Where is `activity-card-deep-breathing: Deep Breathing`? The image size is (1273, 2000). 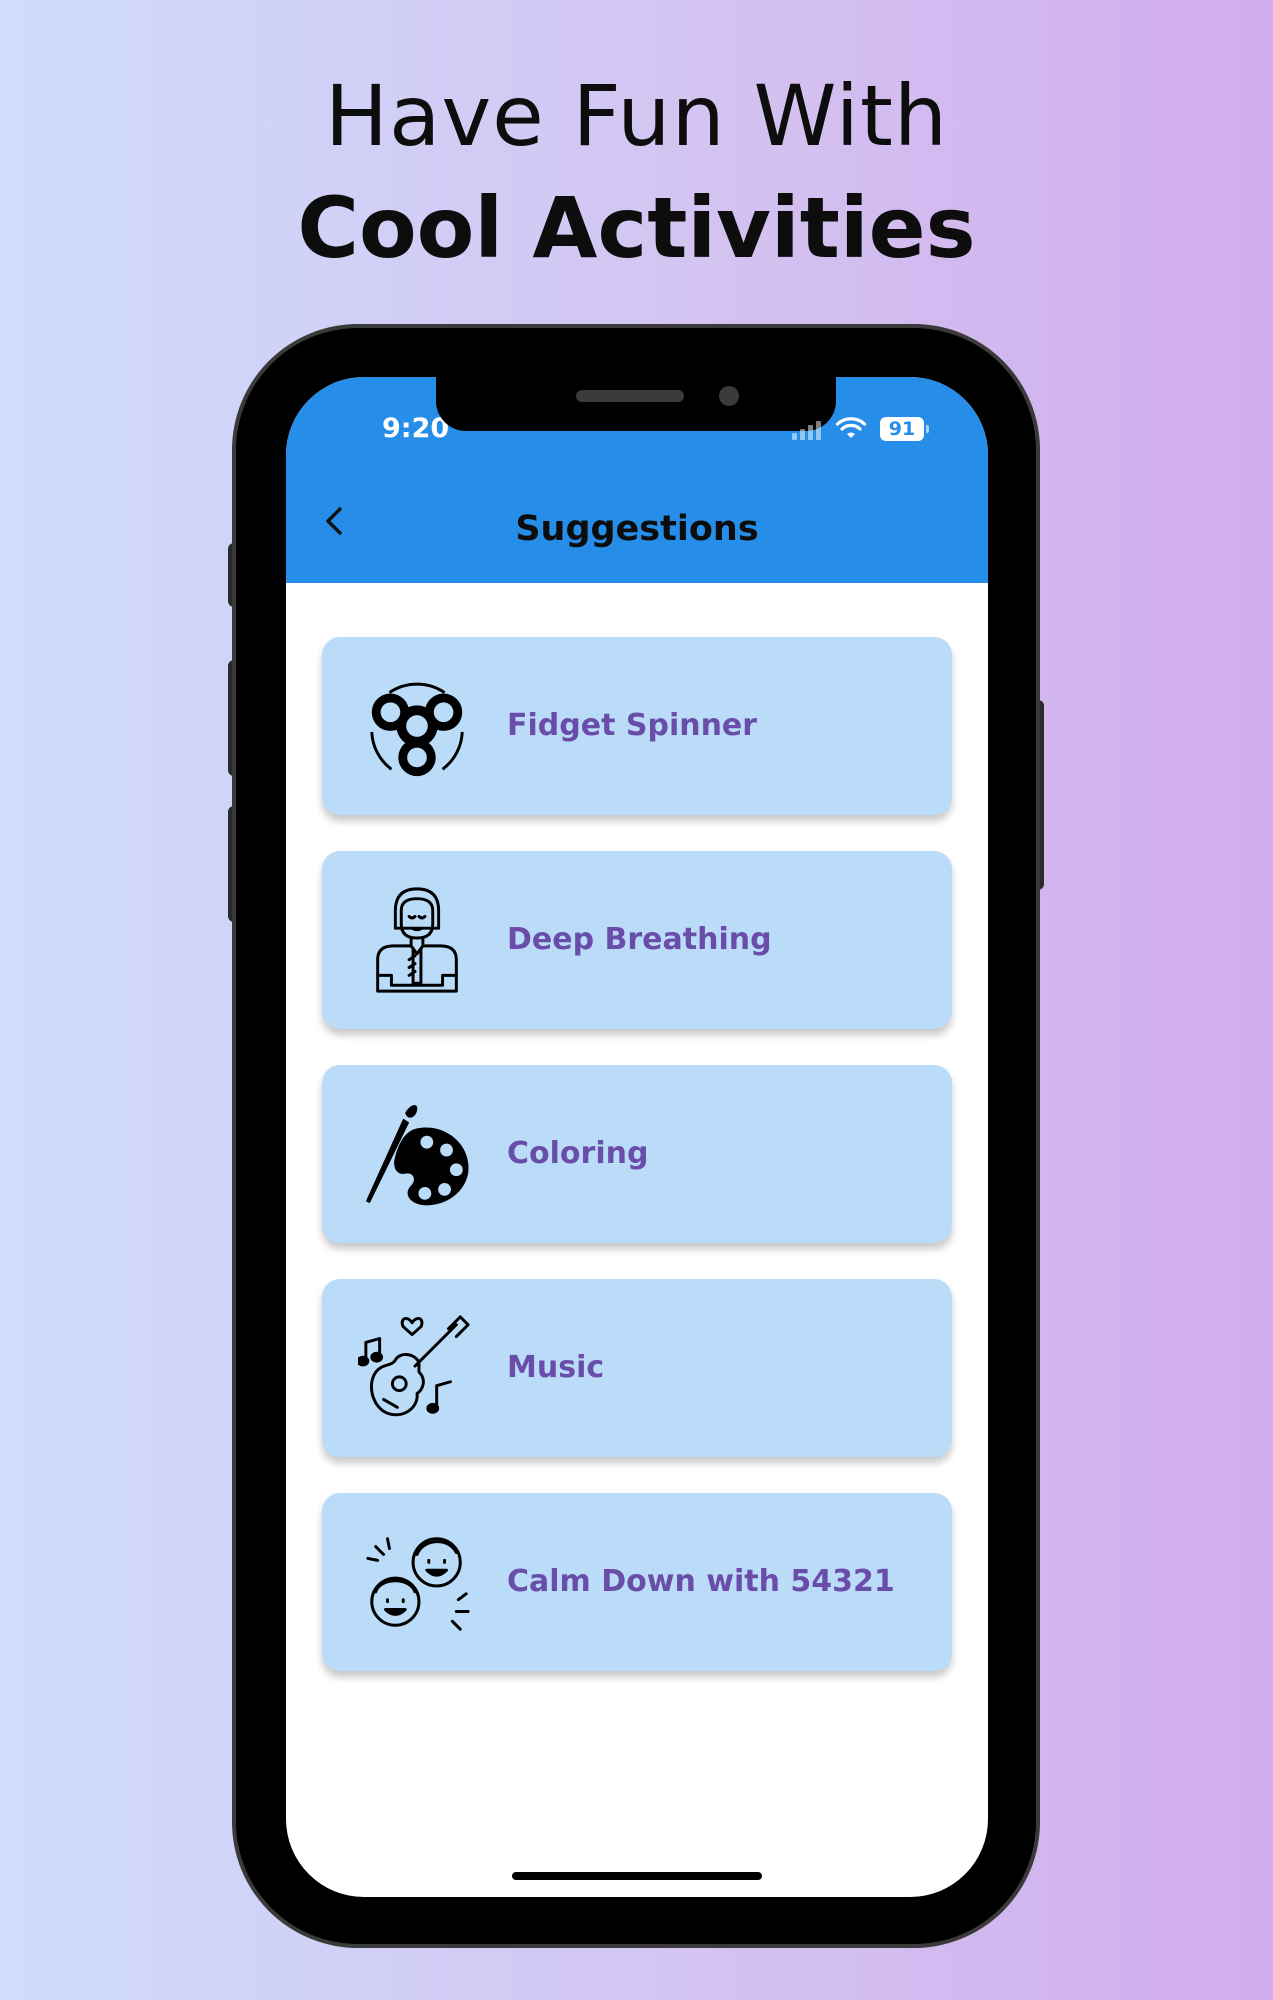
activity-card-deep-breathing: Deep Breathing is located at coordinates (637, 940).